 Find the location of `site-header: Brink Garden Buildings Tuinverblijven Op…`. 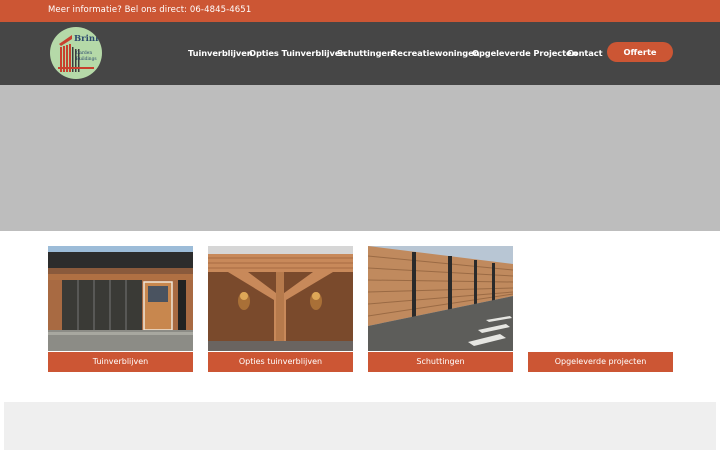

site-header: Brink Garden Buildings Tuinverblijven Op… is located at coordinates (360, 53).